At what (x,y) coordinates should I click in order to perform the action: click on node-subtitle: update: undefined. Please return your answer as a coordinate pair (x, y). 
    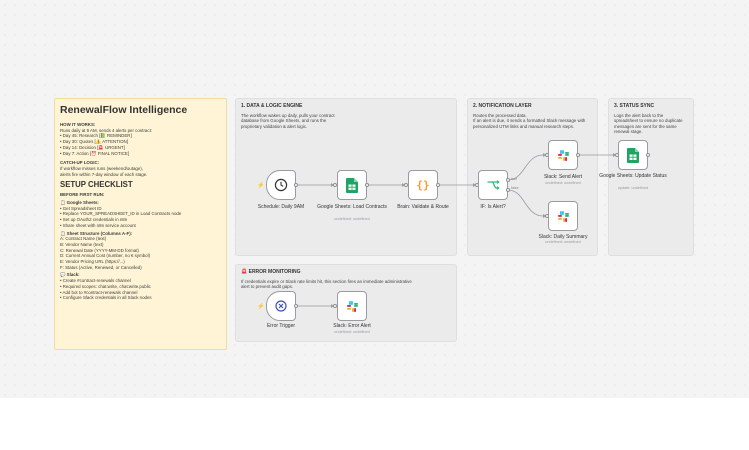
    Looking at the image, I should click on (633, 188).